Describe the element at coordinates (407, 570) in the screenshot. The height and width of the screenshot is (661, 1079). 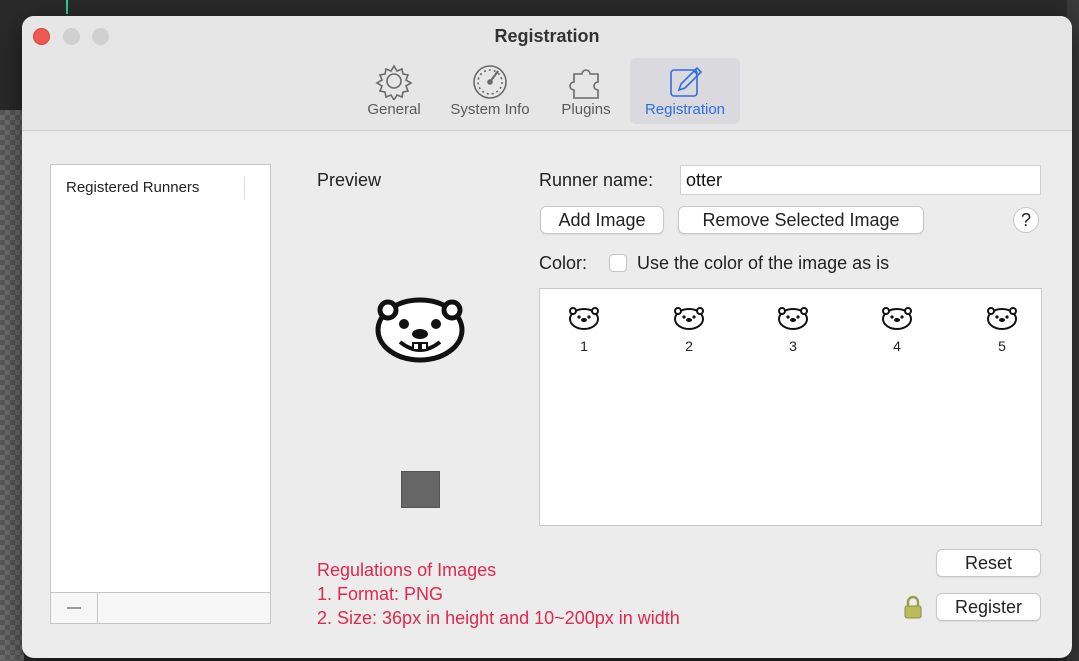
I see `regulations-title: Regulations of Images` at that location.